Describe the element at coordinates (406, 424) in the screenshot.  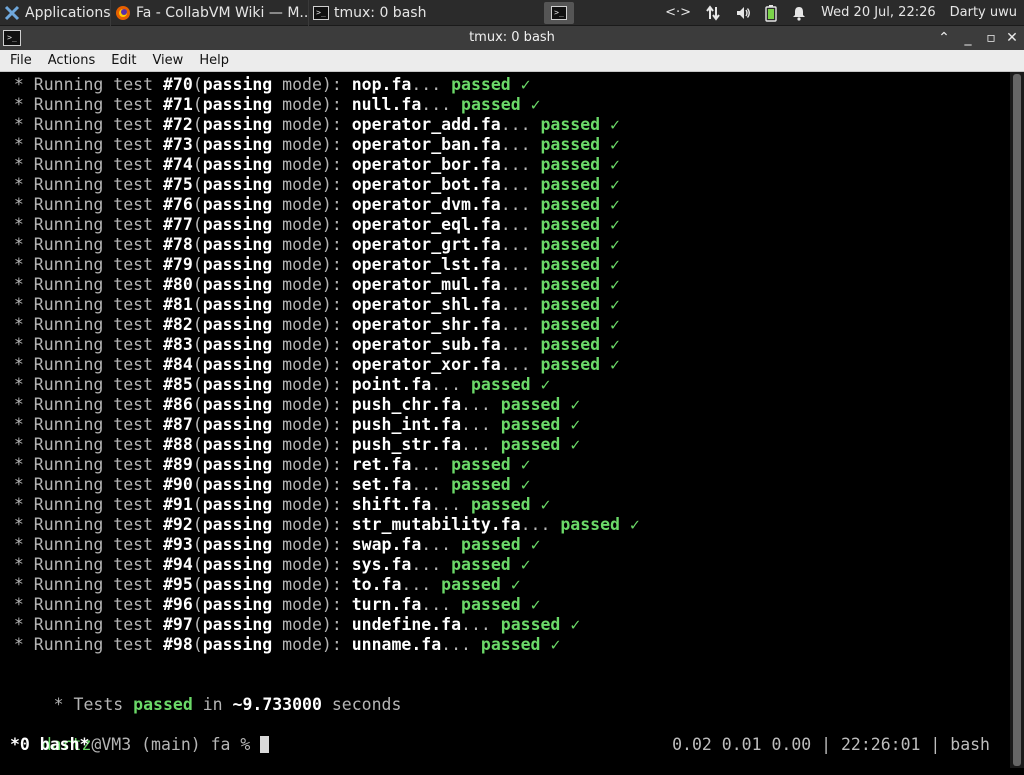
I see `test-file: push_int.fa` at that location.